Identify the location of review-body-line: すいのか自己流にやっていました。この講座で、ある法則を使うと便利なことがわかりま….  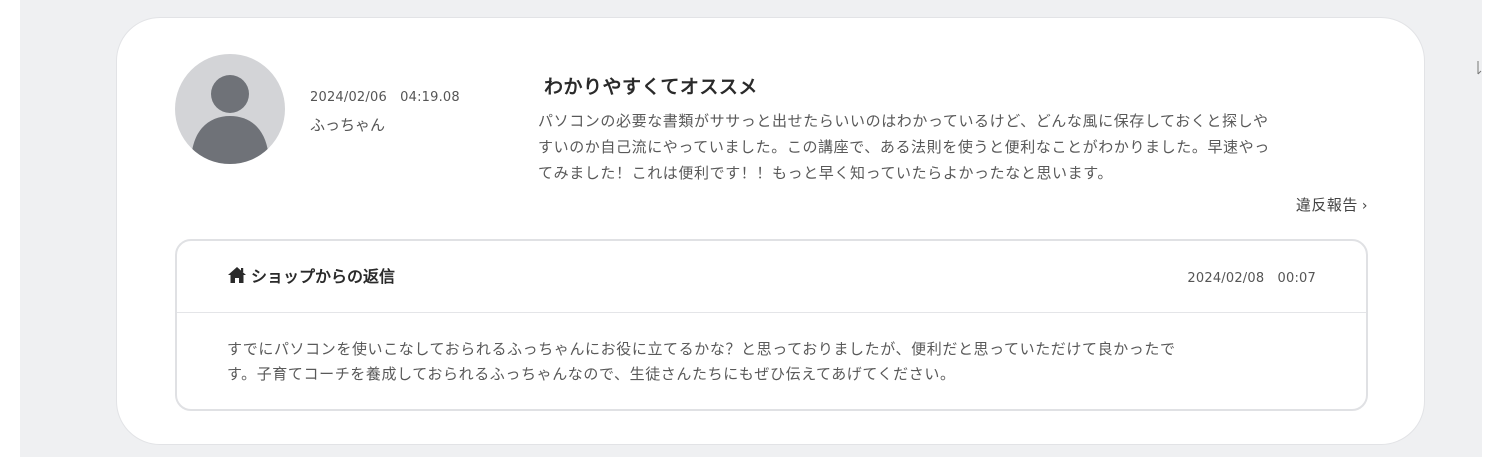
(904, 147).